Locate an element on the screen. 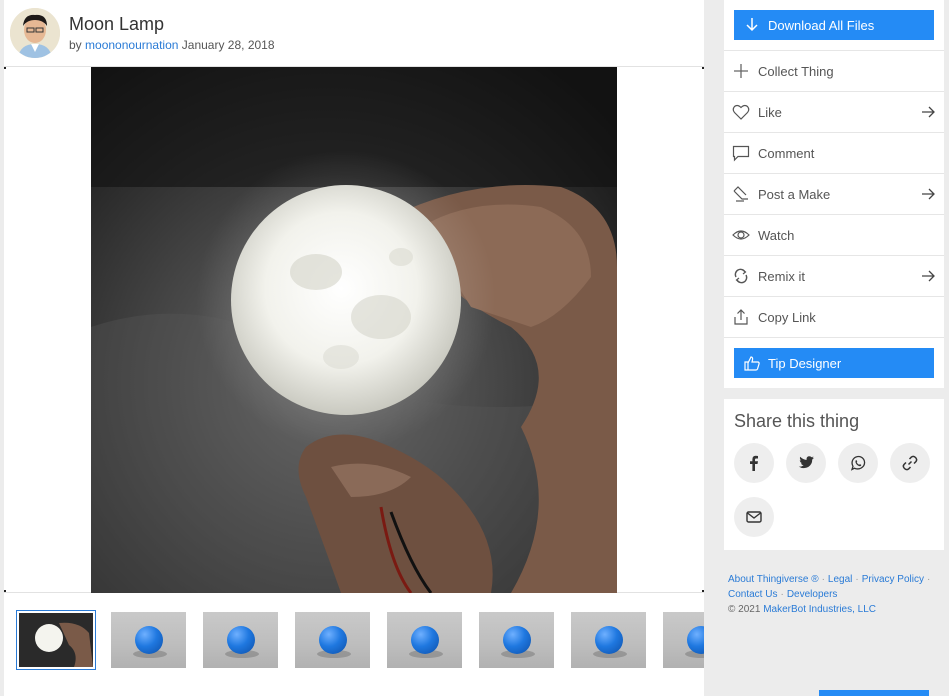 Image resolution: width=949 pixels, height=696 pixels. copy-link-action: Copy Link is located at coordinates (834, 316).